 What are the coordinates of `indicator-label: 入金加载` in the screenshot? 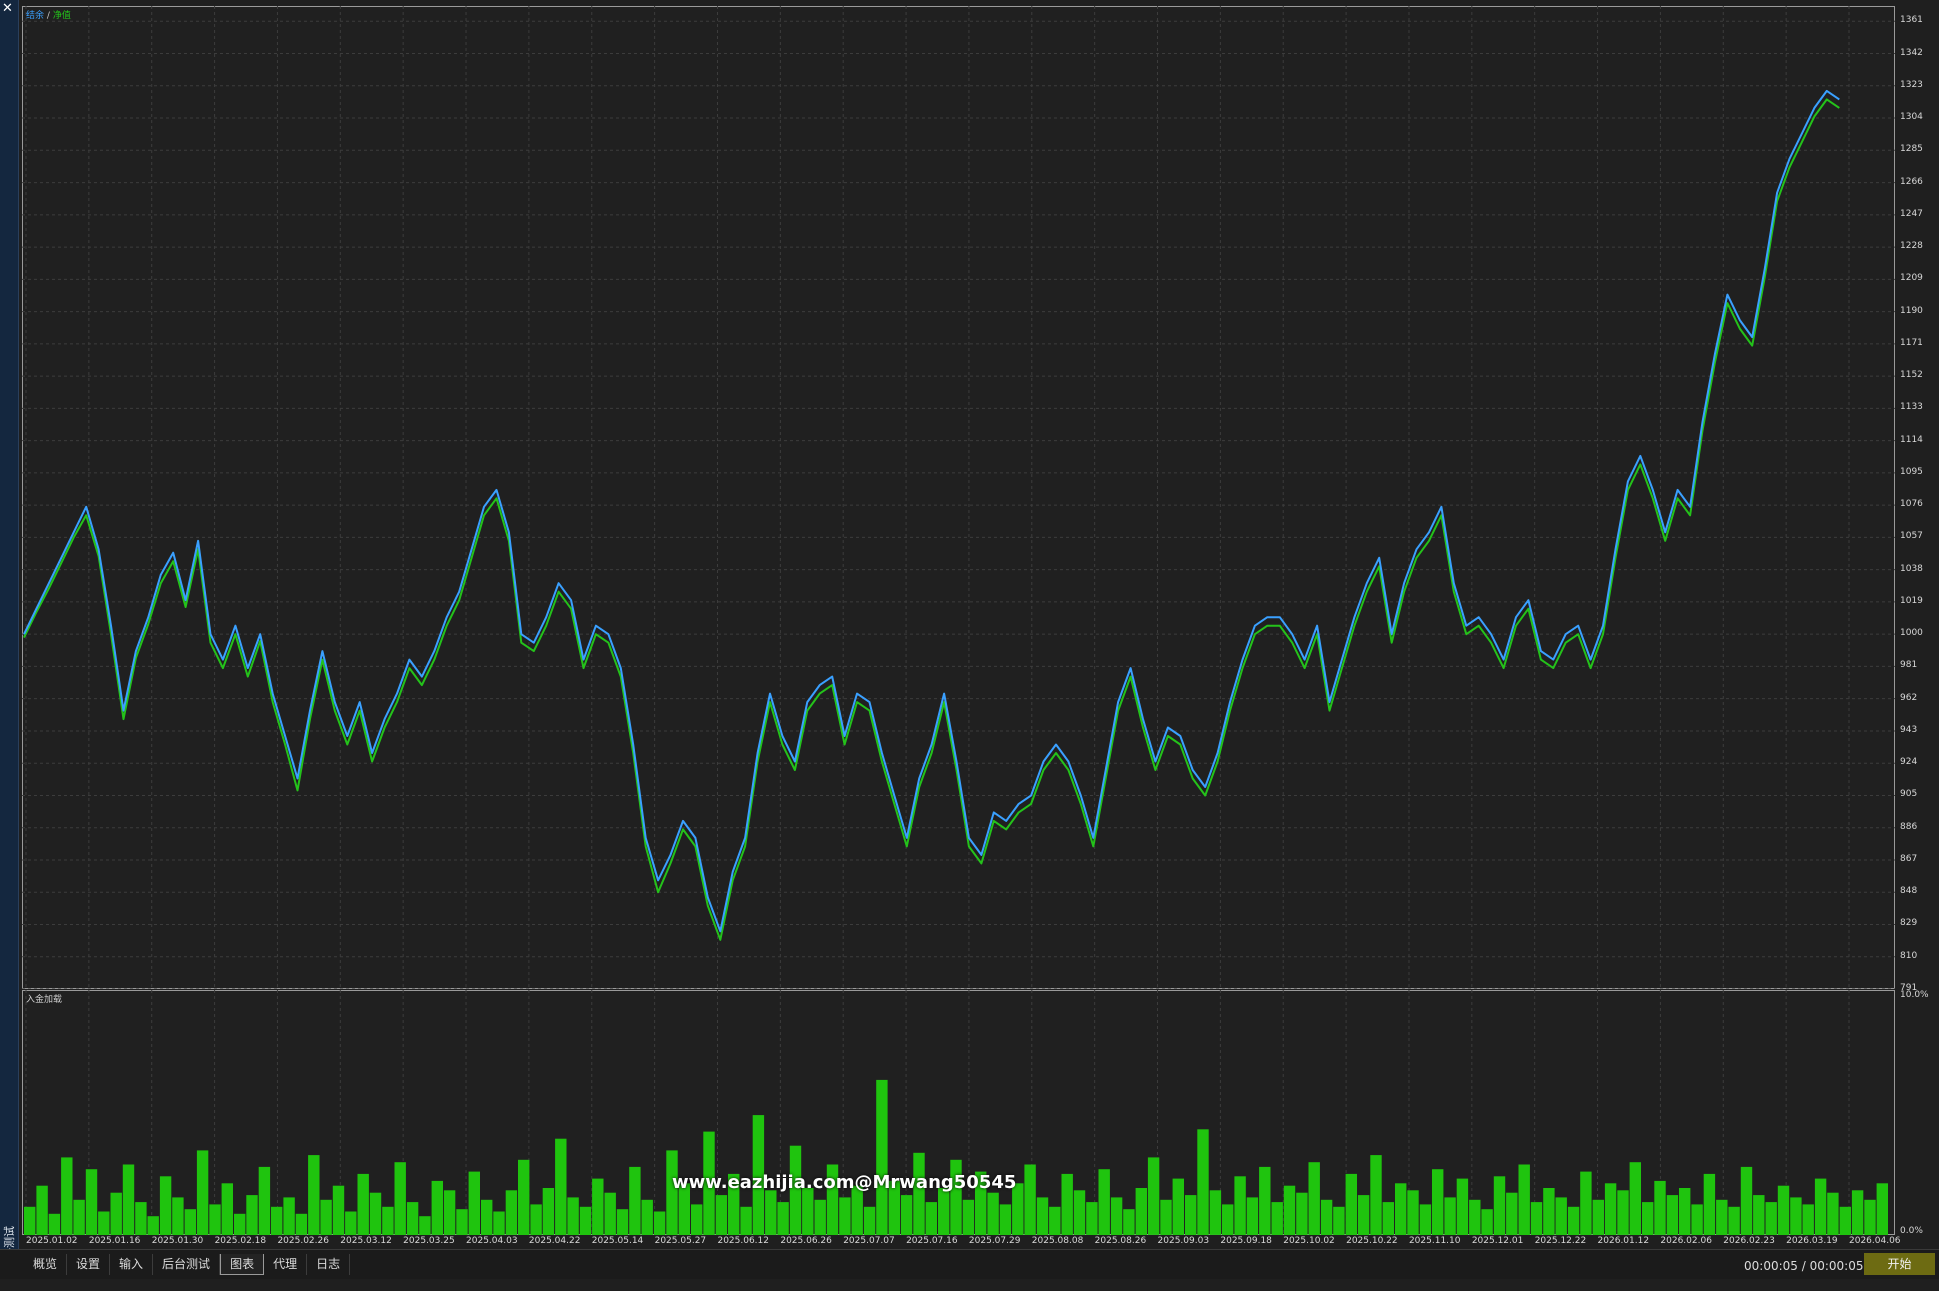 It's located at (44, 1000).